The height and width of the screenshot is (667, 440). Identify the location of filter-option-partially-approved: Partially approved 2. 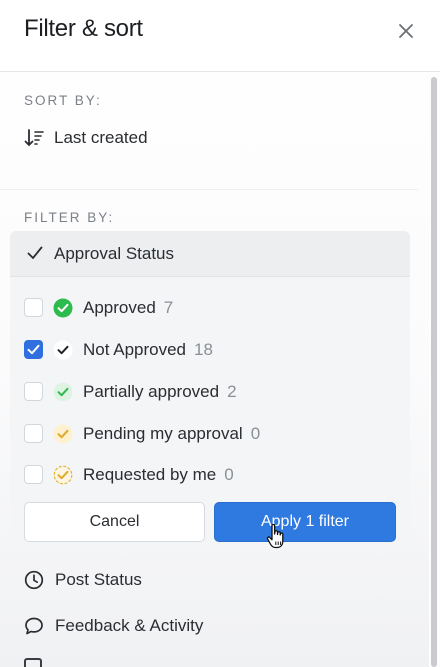
(210, 392).